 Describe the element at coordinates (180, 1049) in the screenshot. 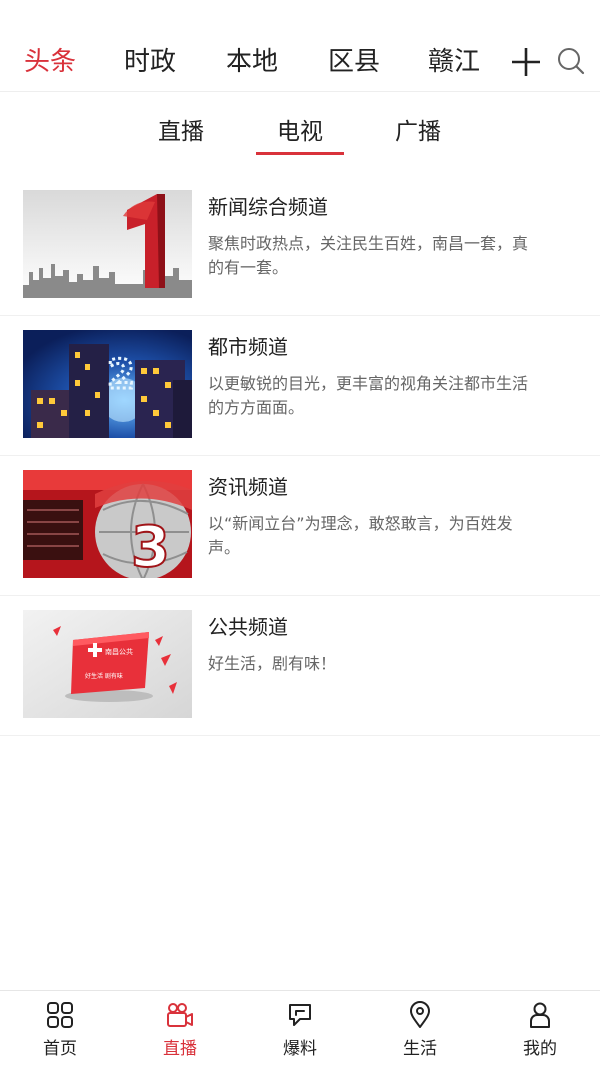

I see `bottom-nav-label: 直播` at that location.